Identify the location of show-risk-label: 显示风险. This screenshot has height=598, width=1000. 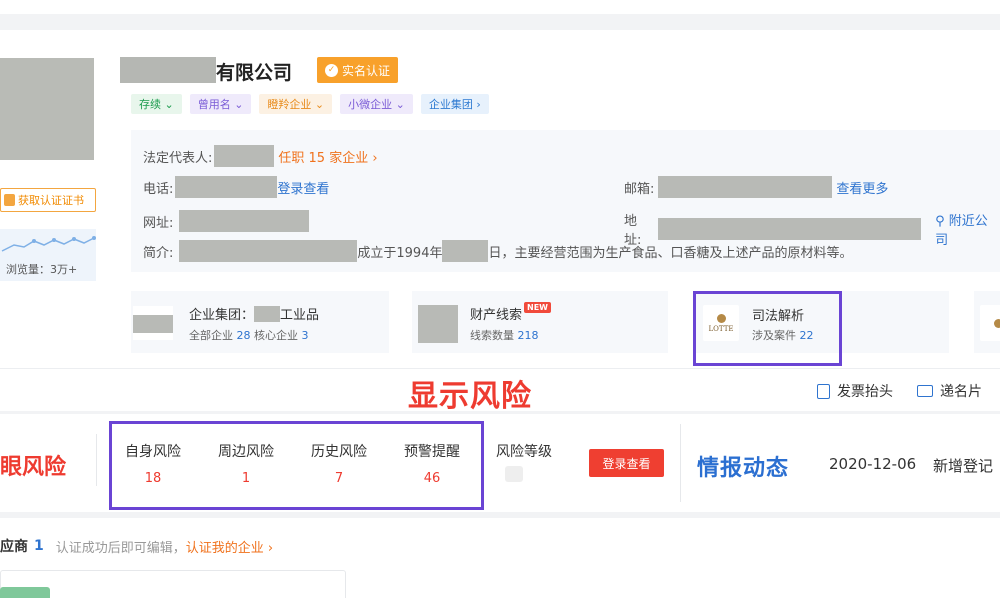
(470, 396).